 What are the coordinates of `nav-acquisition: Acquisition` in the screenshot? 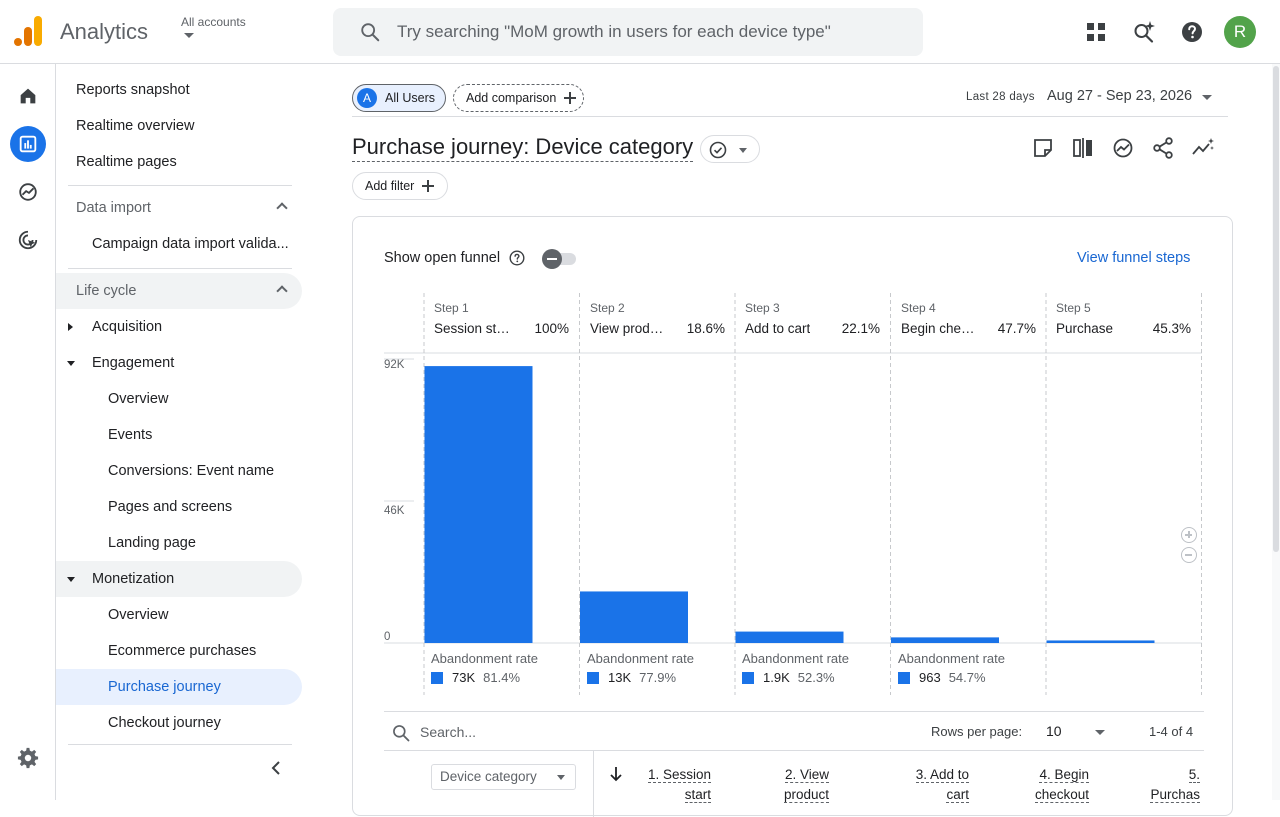 It's located at (179, 327).